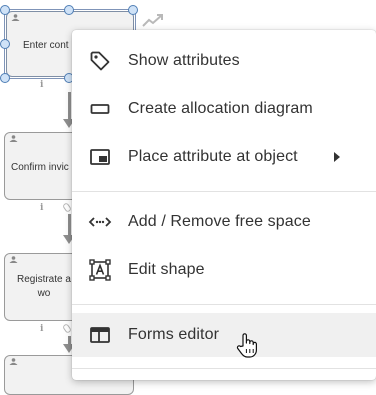 The height and width of the screenshot is (395, 376). What do you see at coordinates (100, 222) in the screenshot?
I see `code-dots-icon` at bounding box center [100, 222].